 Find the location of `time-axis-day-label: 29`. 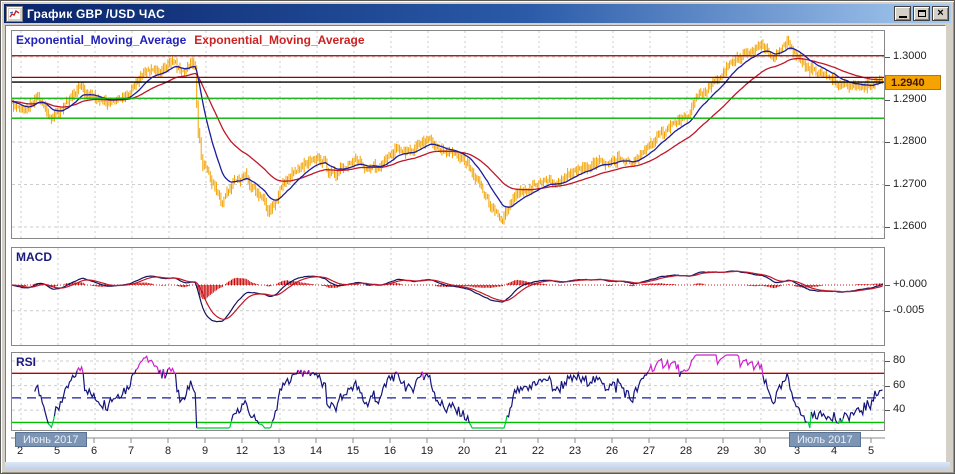

time-axis-day-label: 29 is located at coordinates (723, 451).